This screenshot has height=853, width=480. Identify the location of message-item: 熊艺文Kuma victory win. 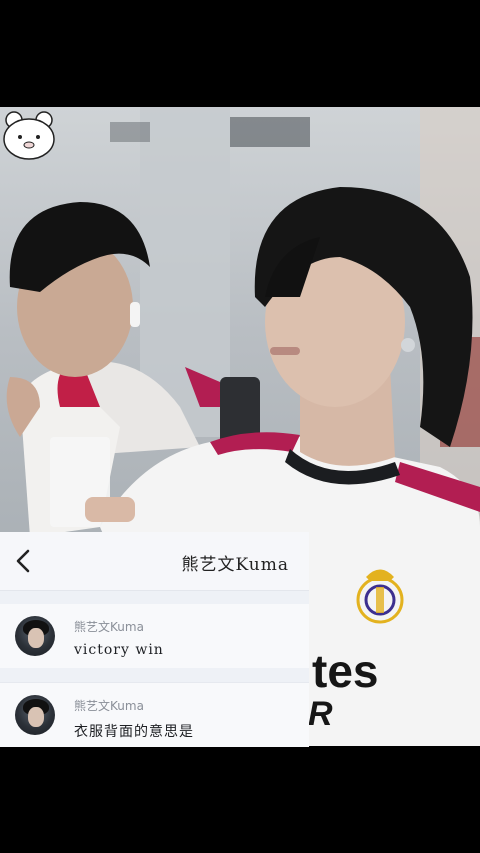
(154, 636).